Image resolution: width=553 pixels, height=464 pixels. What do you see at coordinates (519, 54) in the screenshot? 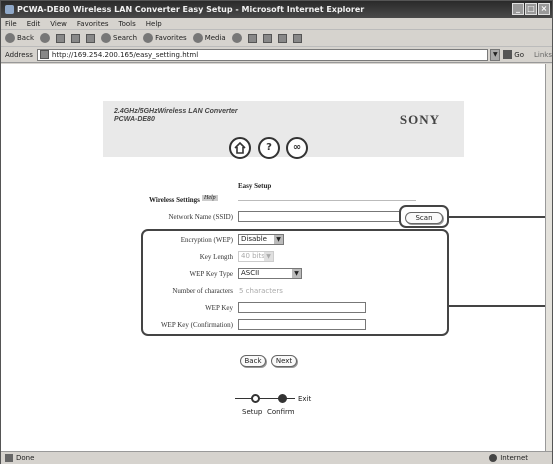
I see `go-label: Go` at bounding box center [519, 54].